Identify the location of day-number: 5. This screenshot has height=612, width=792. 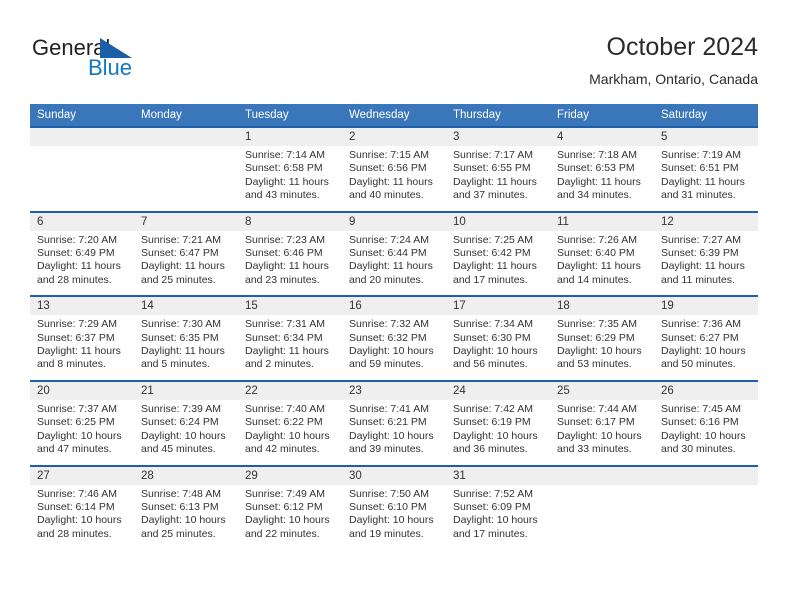
(706, 137).